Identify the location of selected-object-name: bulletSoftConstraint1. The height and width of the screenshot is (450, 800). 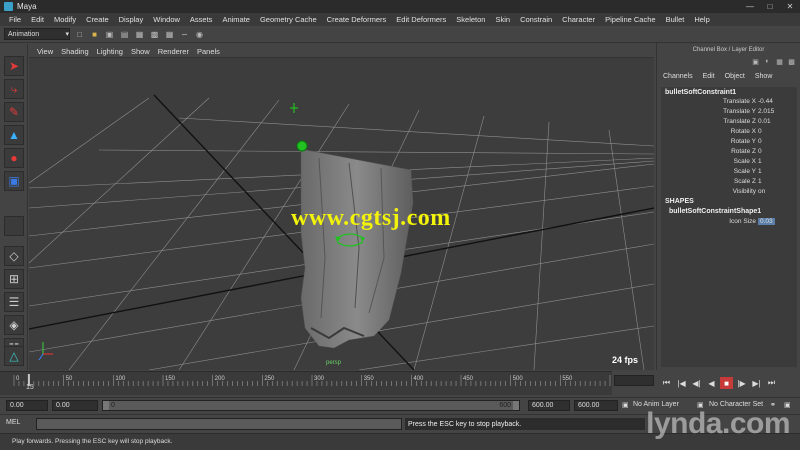
(700, 92).